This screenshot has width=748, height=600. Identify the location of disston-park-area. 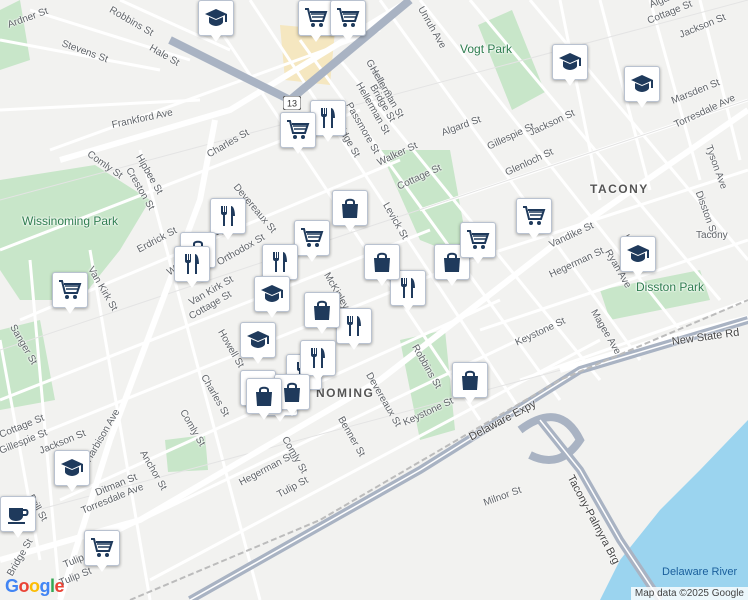
(655, 295).